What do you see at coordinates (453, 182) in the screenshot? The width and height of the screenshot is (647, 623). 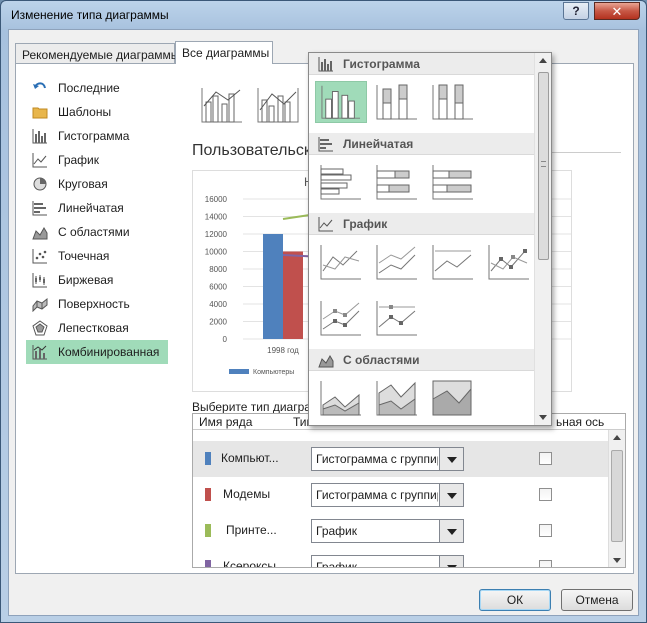 I see `percent-stacked-bar-icon` at bounding box center [453, 182].